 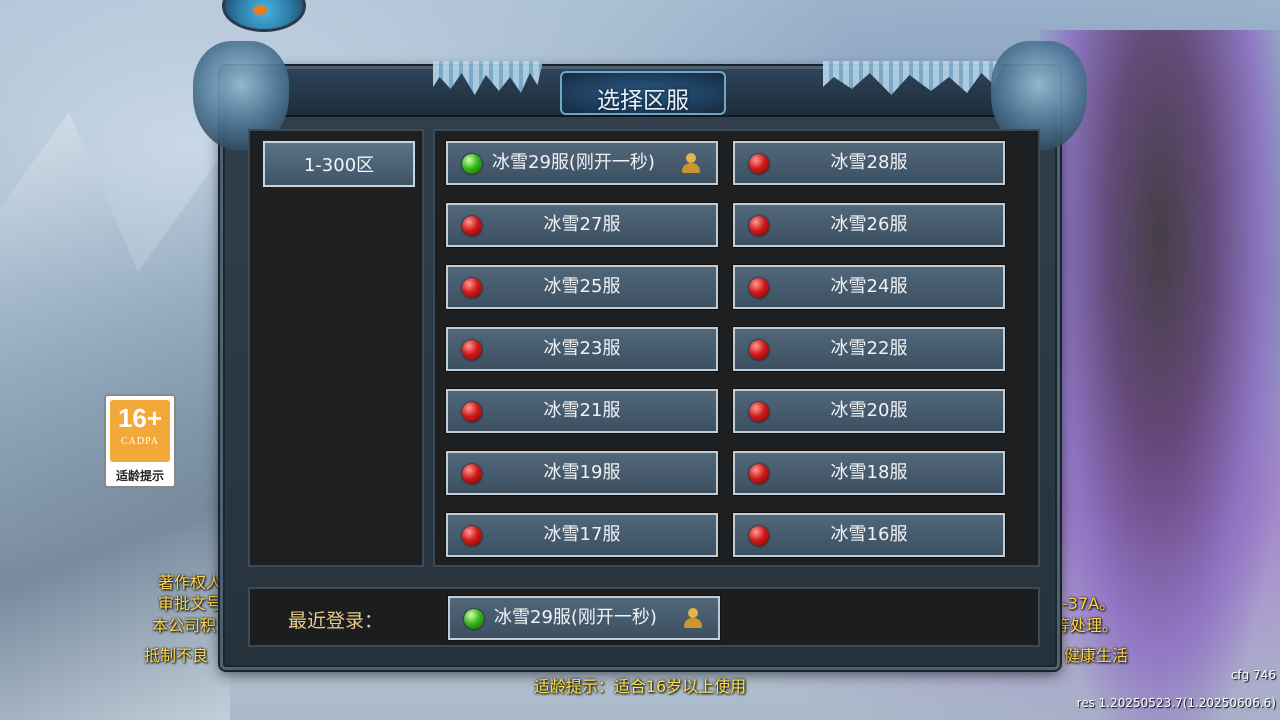 I want to click on notice-text-3: 本公司积, so click(x=184, y=625).